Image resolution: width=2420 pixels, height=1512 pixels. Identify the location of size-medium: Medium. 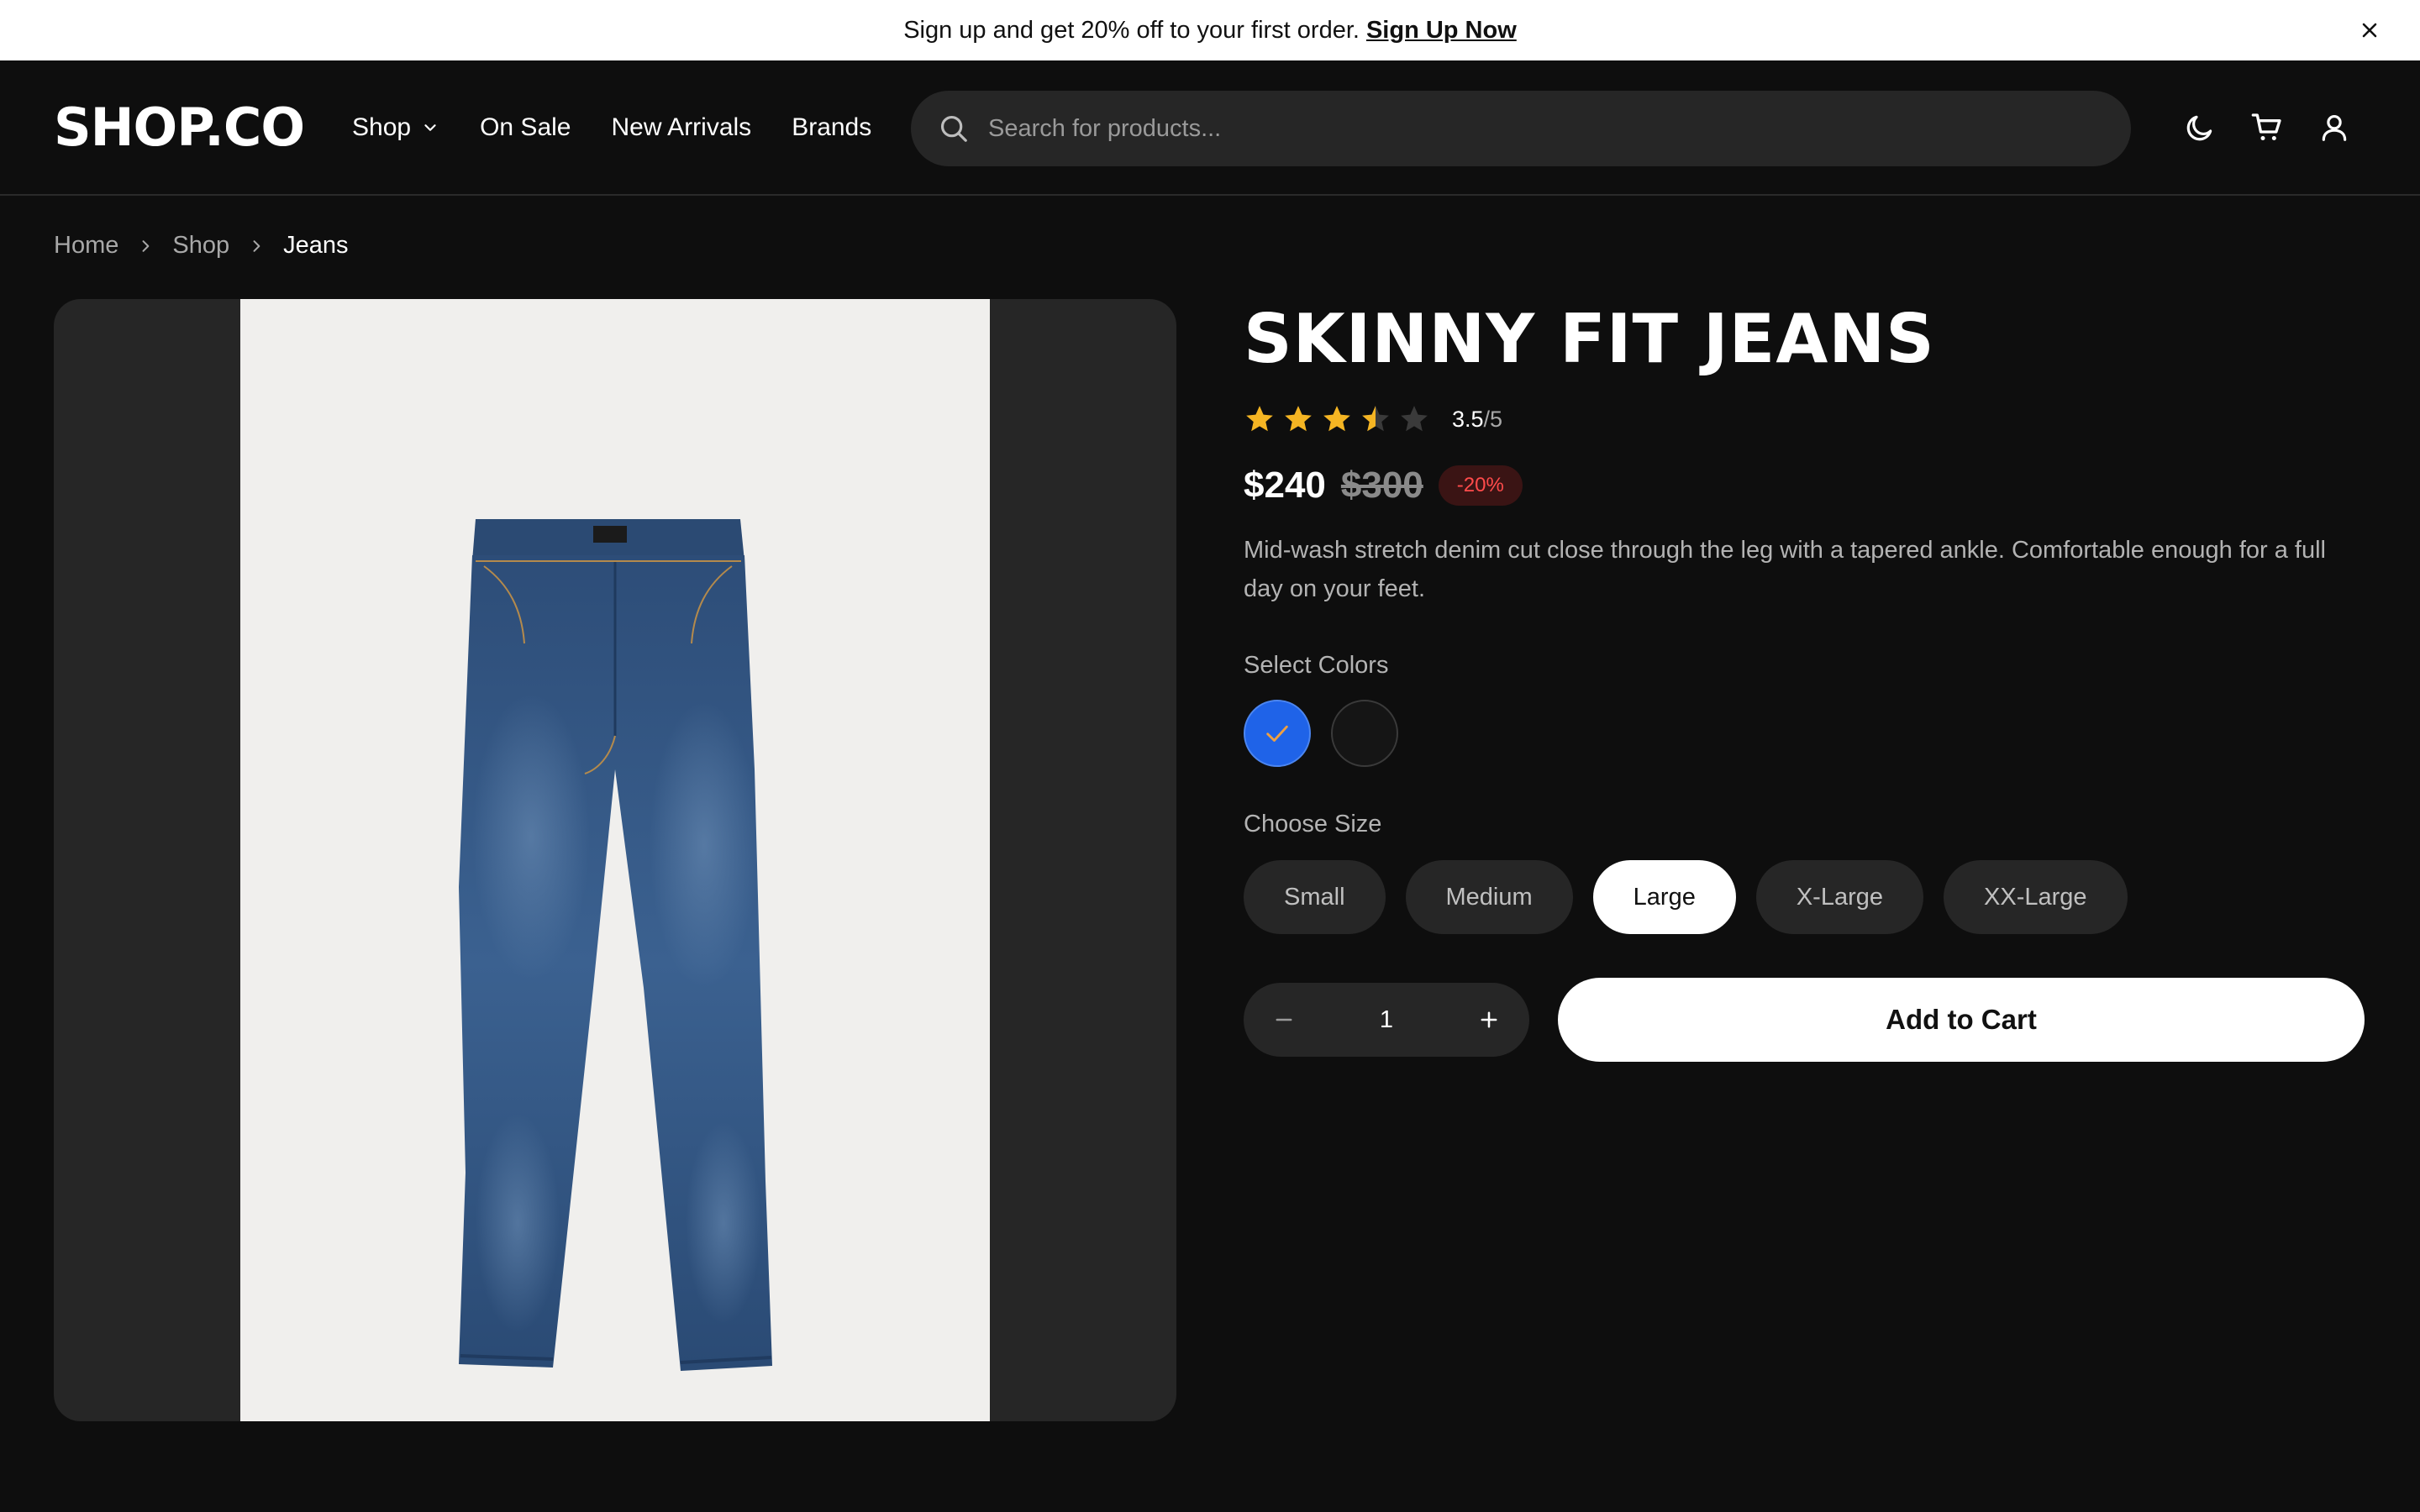
(1489, 897).